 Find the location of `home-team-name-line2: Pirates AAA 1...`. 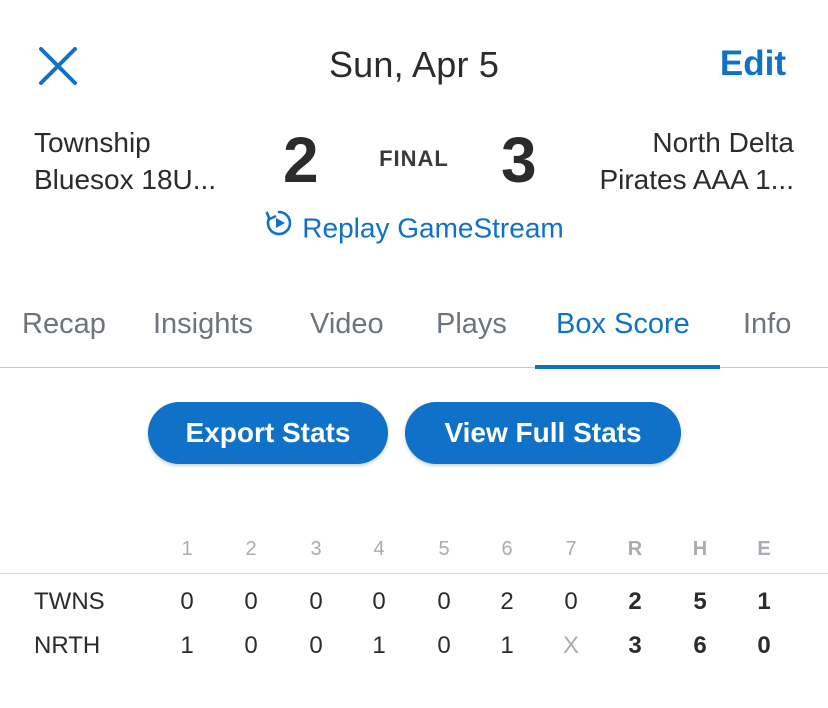

home-team-name-line2: Pirates AAA 1... is located at coordinates (696, 179).